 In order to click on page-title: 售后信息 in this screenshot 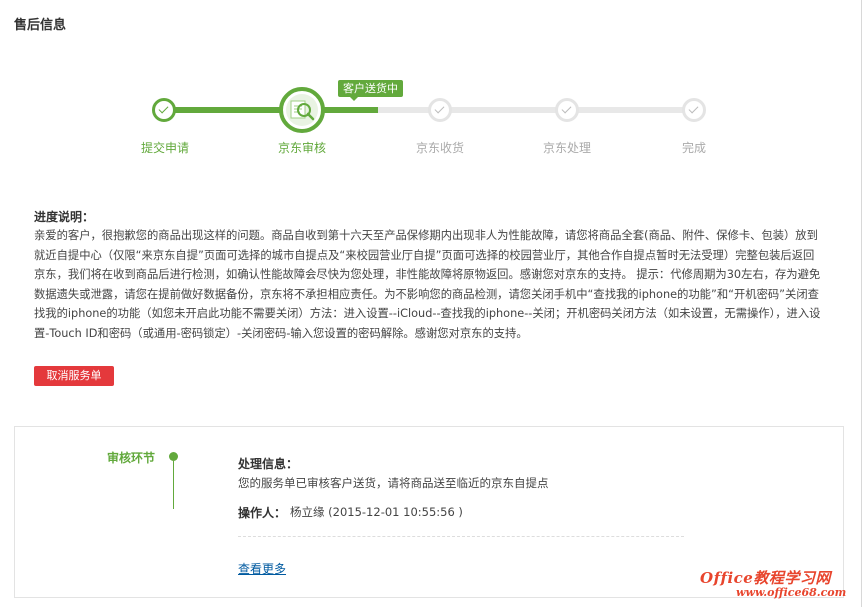, I will do `click(40, 25)`.